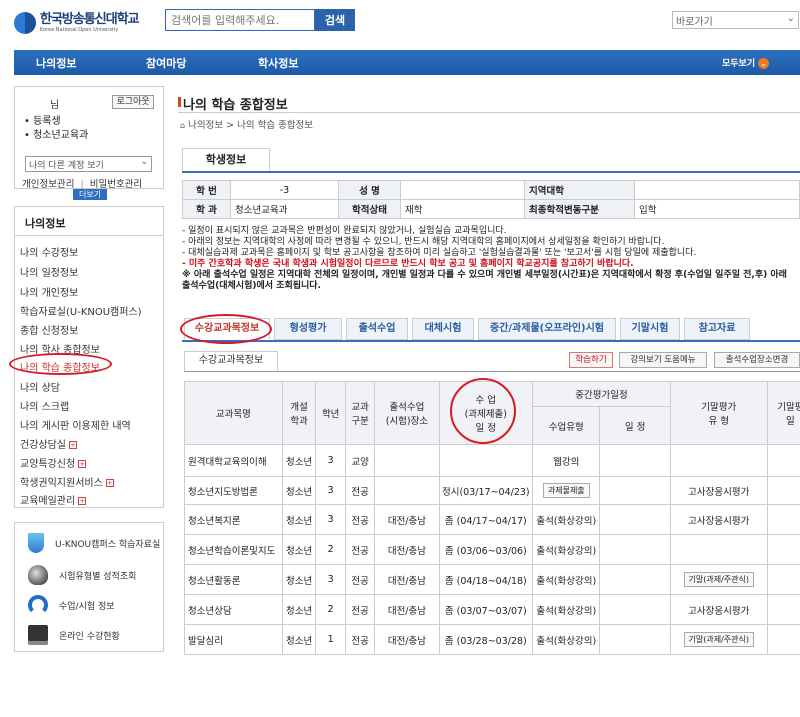 Image resolution: width=800 pixels, height=717 pixels. I want to click on home-icon: ⌂, so click(183, 125).